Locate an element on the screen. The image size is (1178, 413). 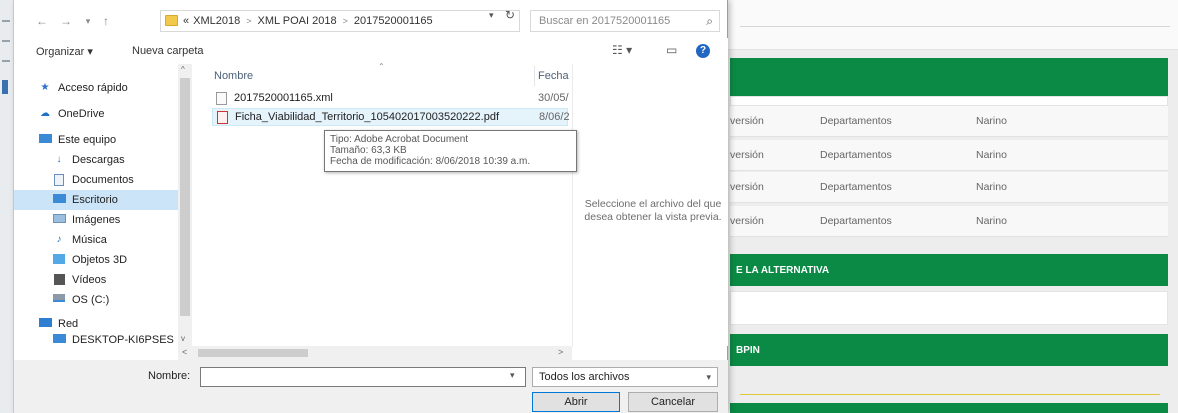
nav-item-label: Vídeos is located at coordinates (89, 280).